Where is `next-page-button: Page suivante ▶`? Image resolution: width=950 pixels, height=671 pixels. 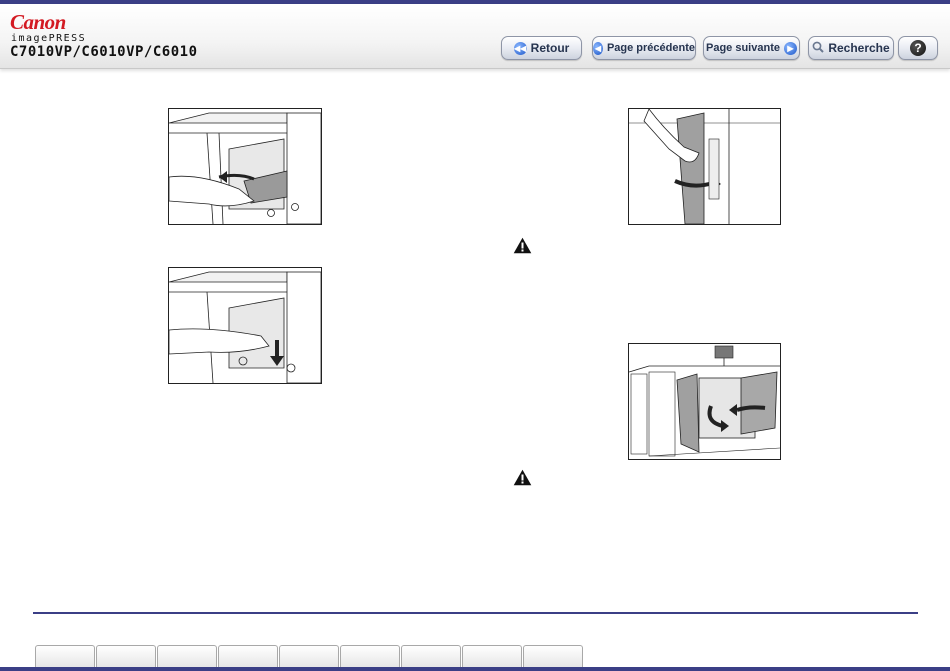
next-page-button: Page suivante ▶ is located at coordinates (751, 48).